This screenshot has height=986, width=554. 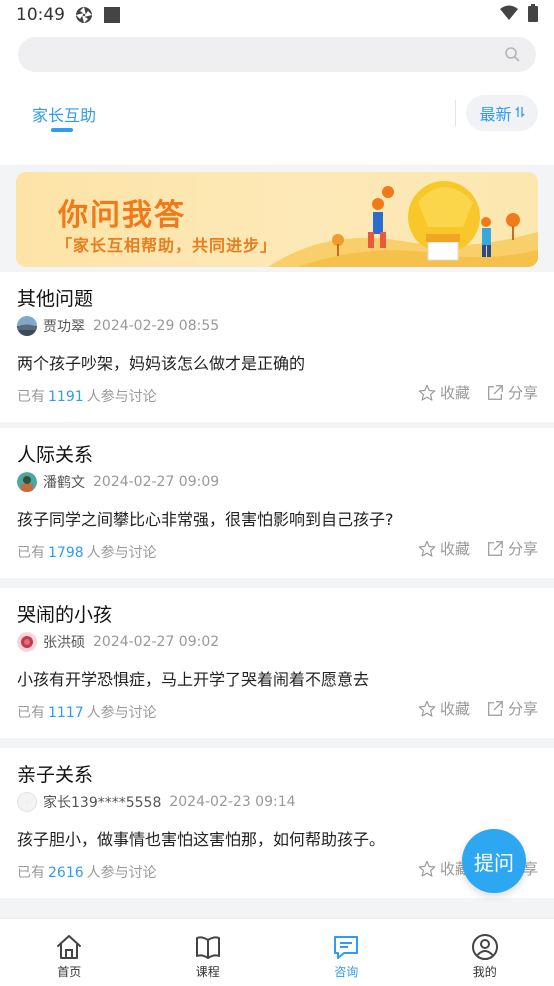 What do you see at coordinates (161, 362) in the screenshot?
I see `post-question: 两个孩子吵架，妈妈该怎么做才是正确的` at bounding box center [161, 362].